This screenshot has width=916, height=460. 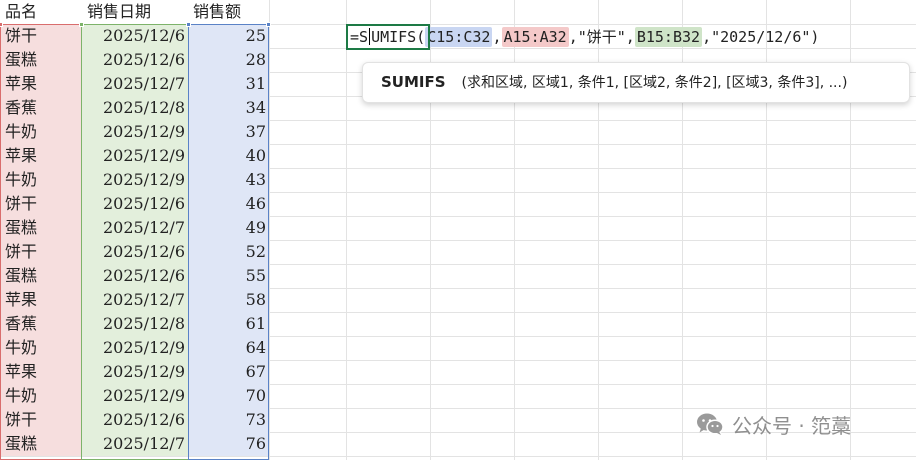 What do you see at coordinates (710, 424) in the screenshot?
I see `wechat-icon` at bounding box center [710, 424].